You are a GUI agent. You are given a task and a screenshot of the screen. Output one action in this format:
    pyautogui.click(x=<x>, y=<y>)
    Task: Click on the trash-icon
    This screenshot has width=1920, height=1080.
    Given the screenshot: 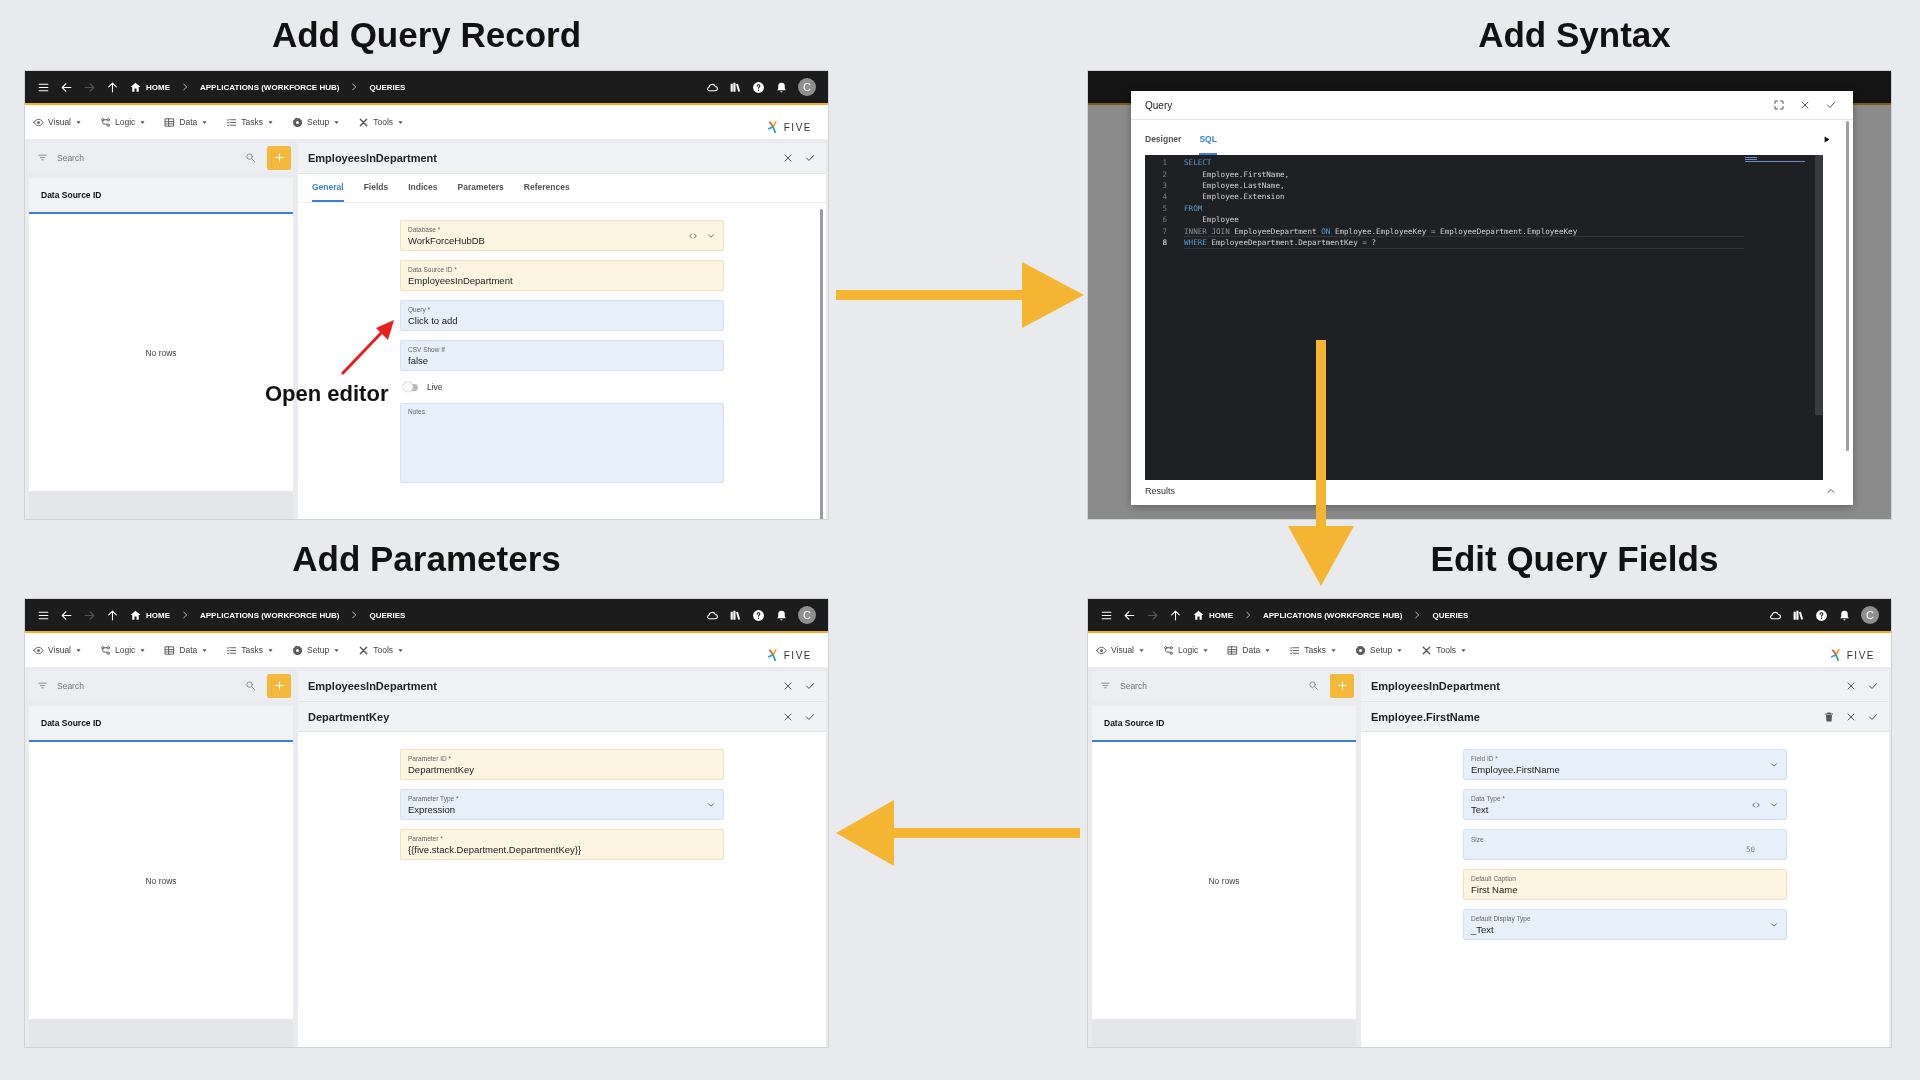 What is the action you would take?
    pyautogui.click(x=1829, y=716)
    